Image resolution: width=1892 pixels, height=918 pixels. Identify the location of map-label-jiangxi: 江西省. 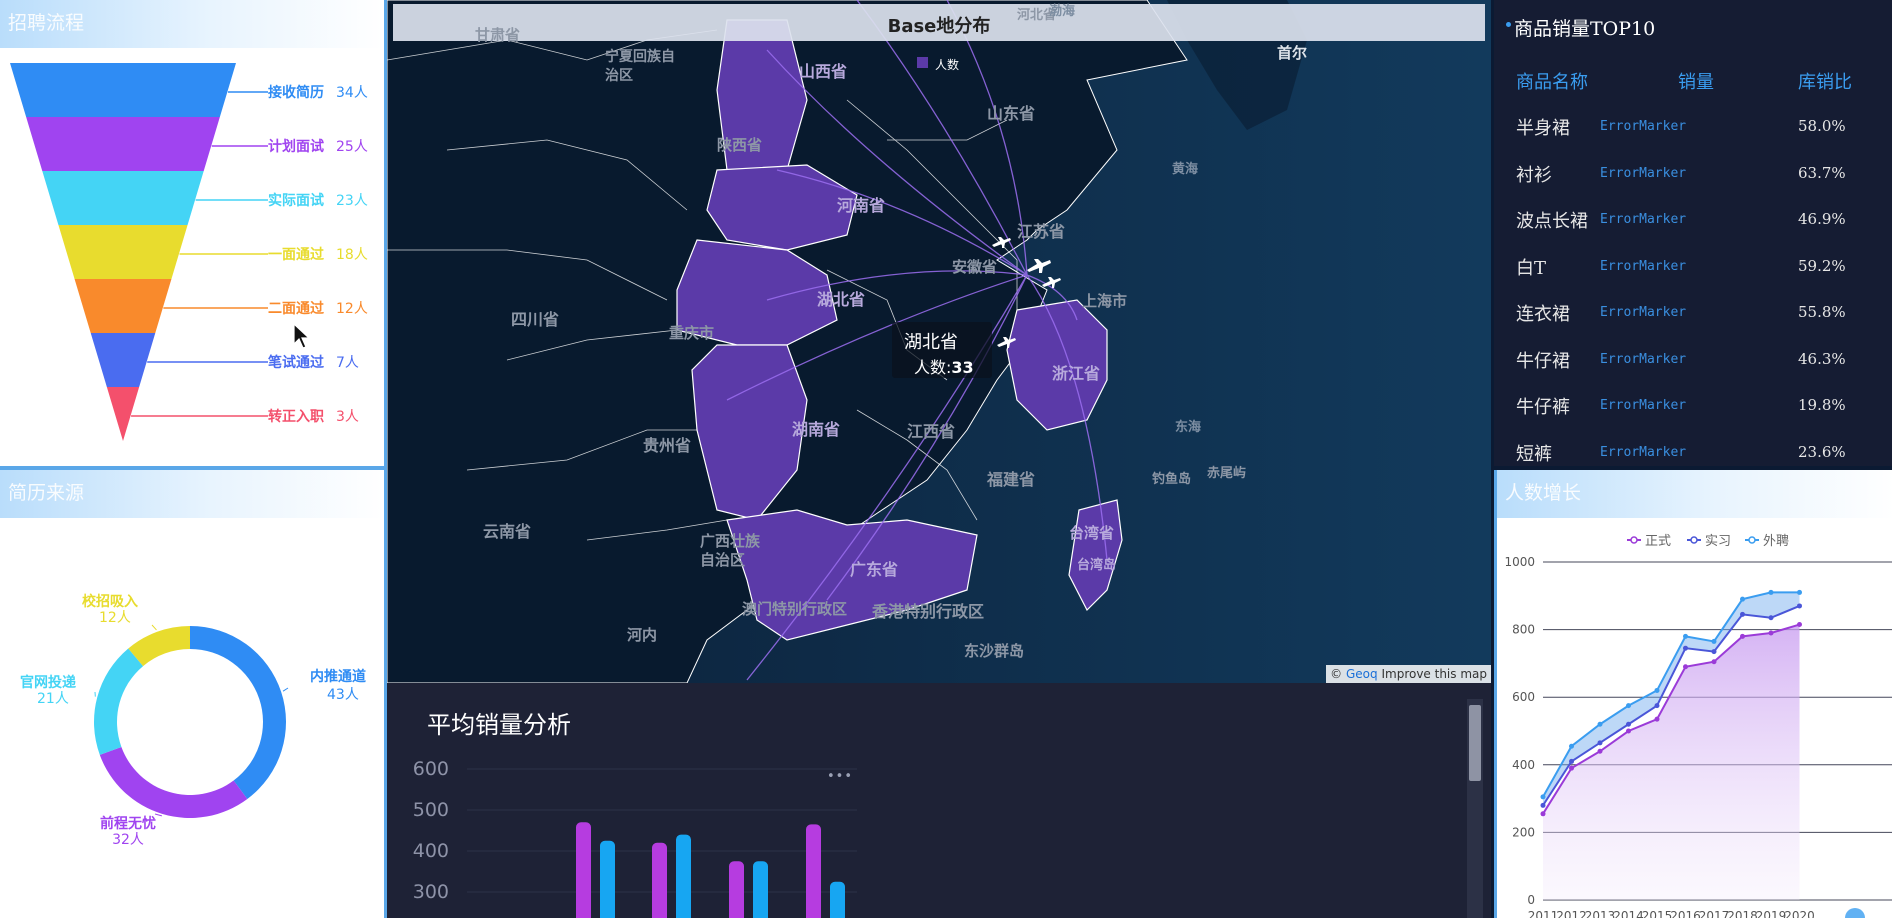
(931, 431).